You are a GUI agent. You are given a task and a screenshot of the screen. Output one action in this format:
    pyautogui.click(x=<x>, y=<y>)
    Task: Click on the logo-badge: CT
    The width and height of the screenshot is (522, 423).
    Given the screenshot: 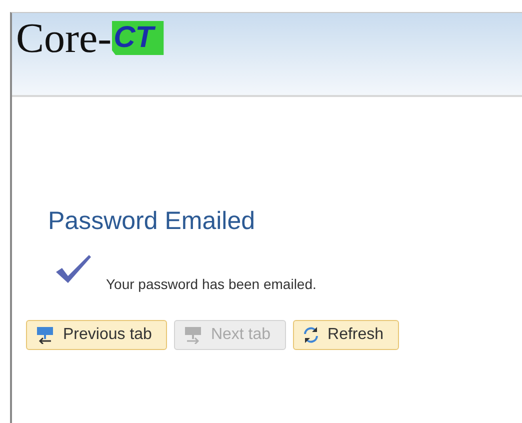 What is the action you would take?
    pyautogui.click(x=138, y=38)
    